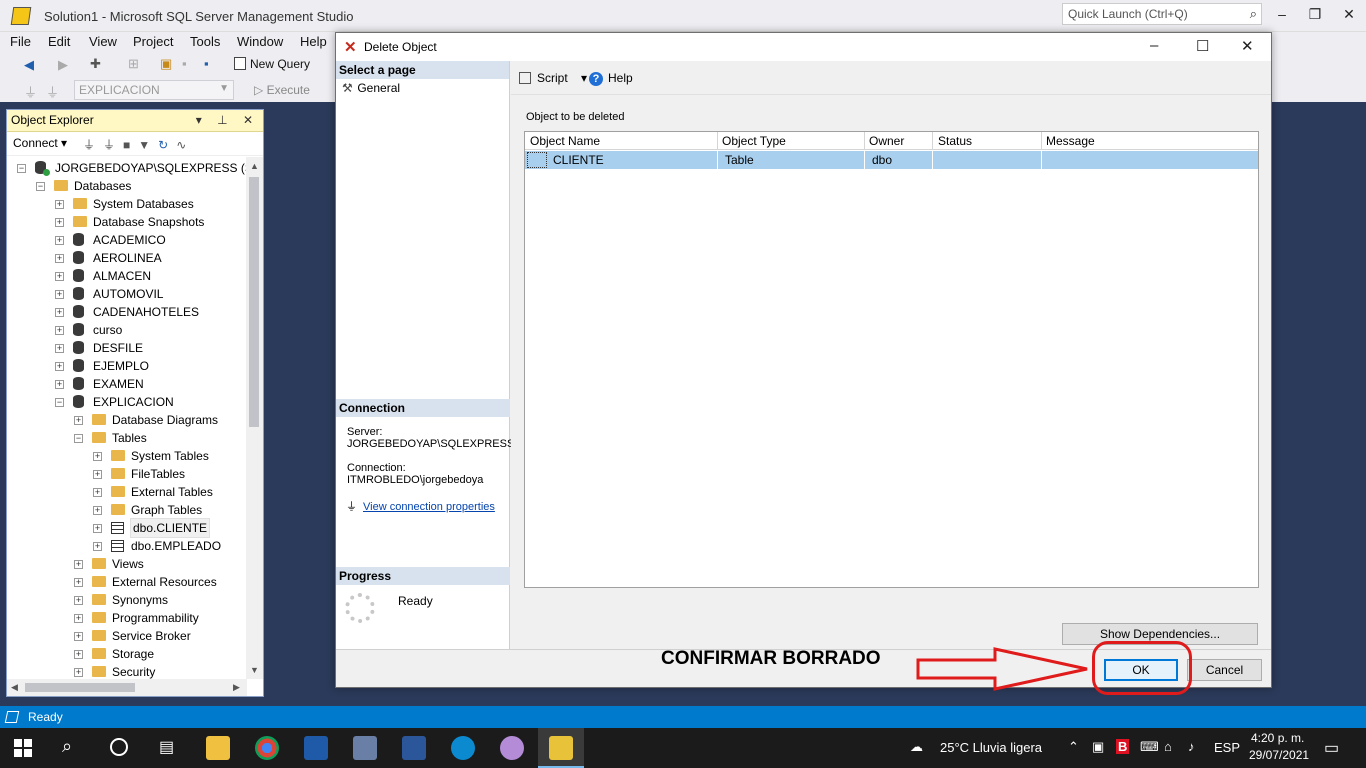 Image resolution: width=1366 pixels, height=768 pixels. I want to click on paint-icon, so click(512, 748).